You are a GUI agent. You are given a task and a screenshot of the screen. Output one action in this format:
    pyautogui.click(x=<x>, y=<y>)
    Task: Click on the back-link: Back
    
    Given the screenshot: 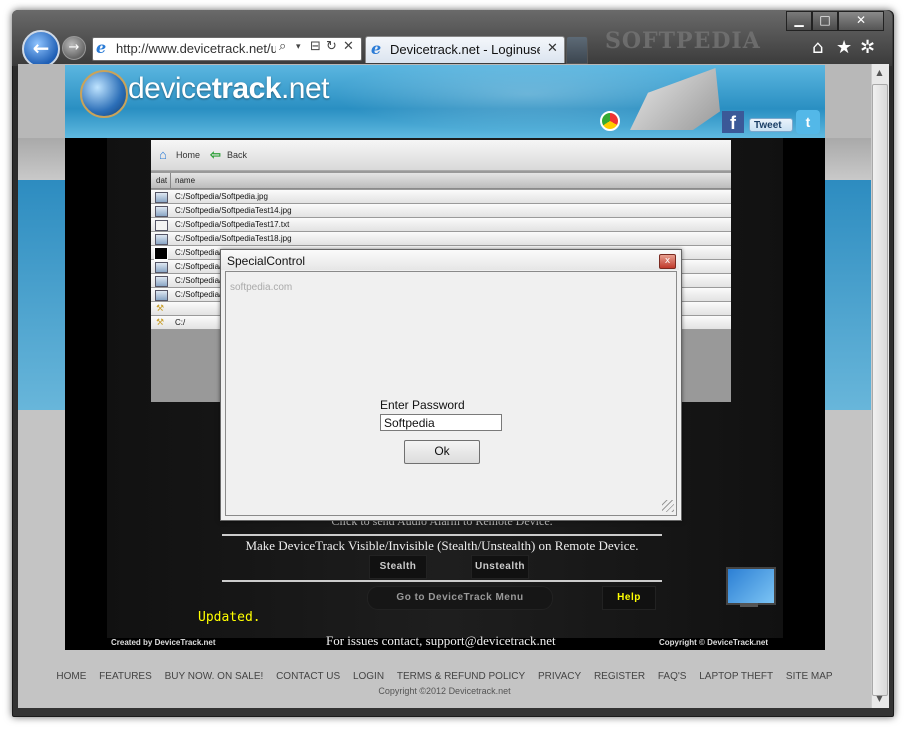 What is the action you would take?
    pyautogui.click(x=237, y=155)
    